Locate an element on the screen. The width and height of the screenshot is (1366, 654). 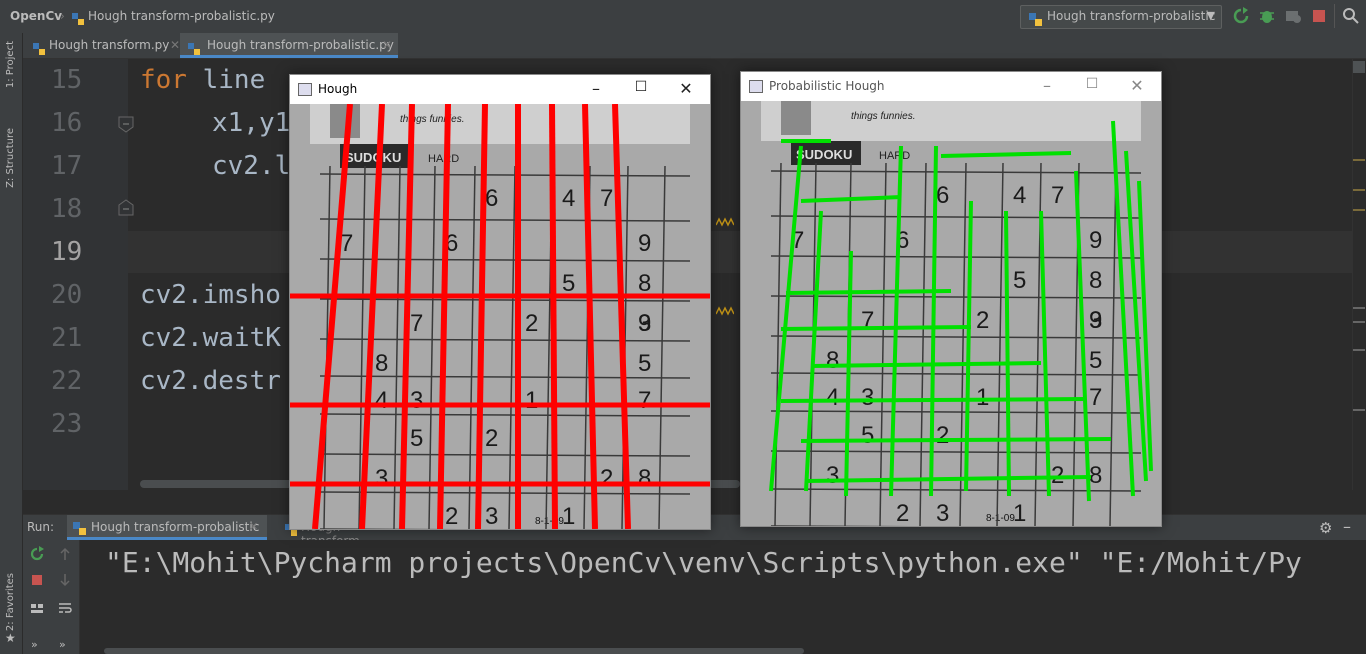
layout-icon is located at coordinates (37, 608).